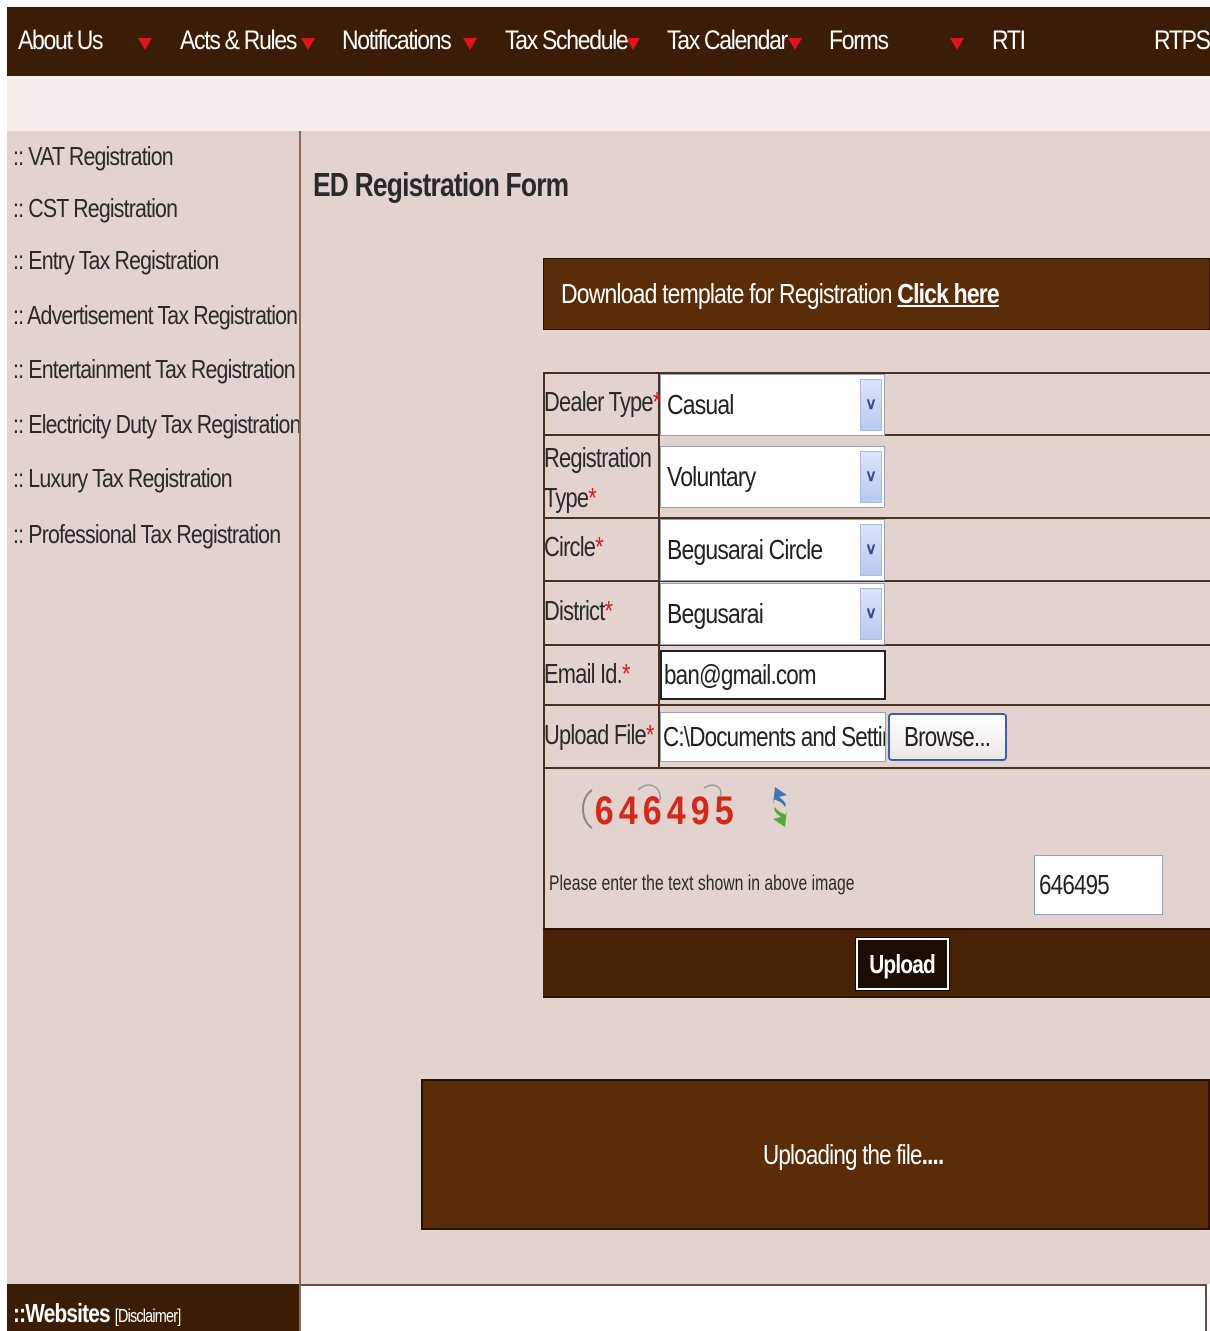 This screenshot has height=1331, width=1210. What do you see at coordinates (148, 1316) in the screenshot?
I see `disclaimer-link: [Disclaimer]` at bounding box center [148, 1316].